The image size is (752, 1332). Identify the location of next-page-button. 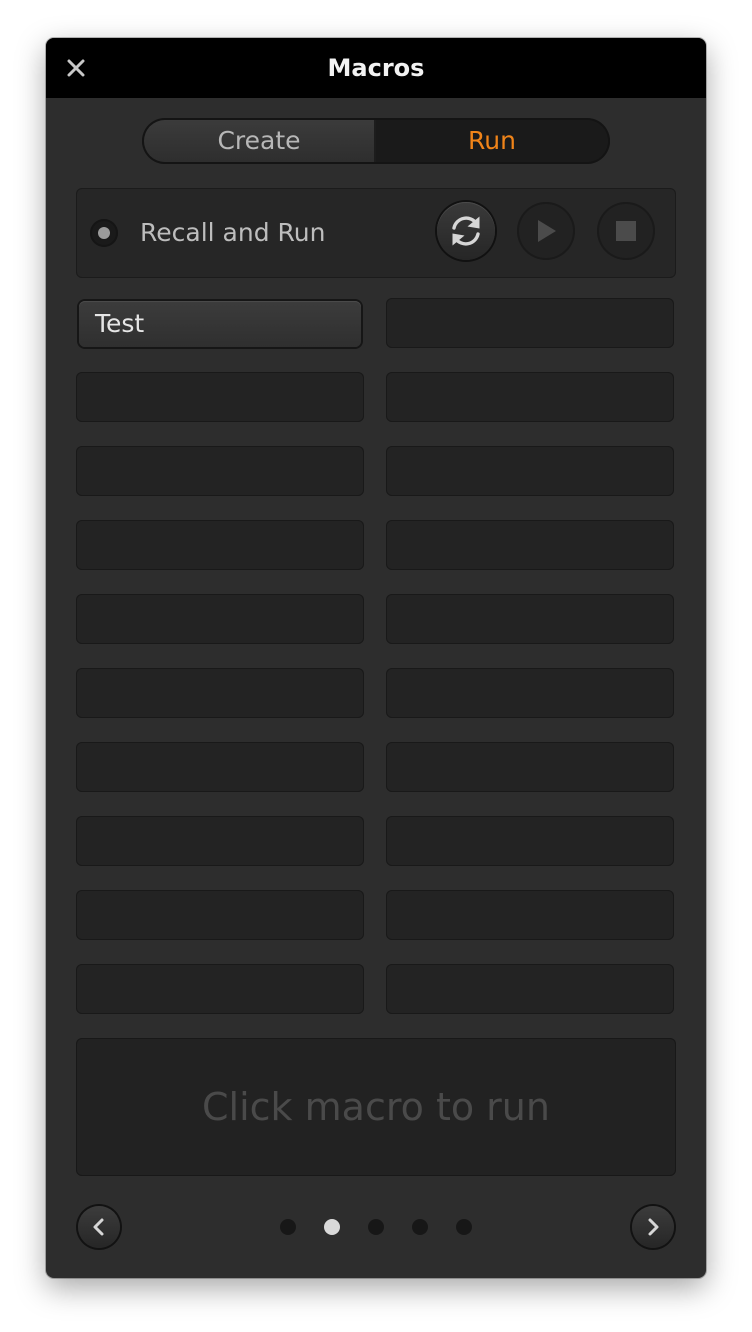
(653, 1227).